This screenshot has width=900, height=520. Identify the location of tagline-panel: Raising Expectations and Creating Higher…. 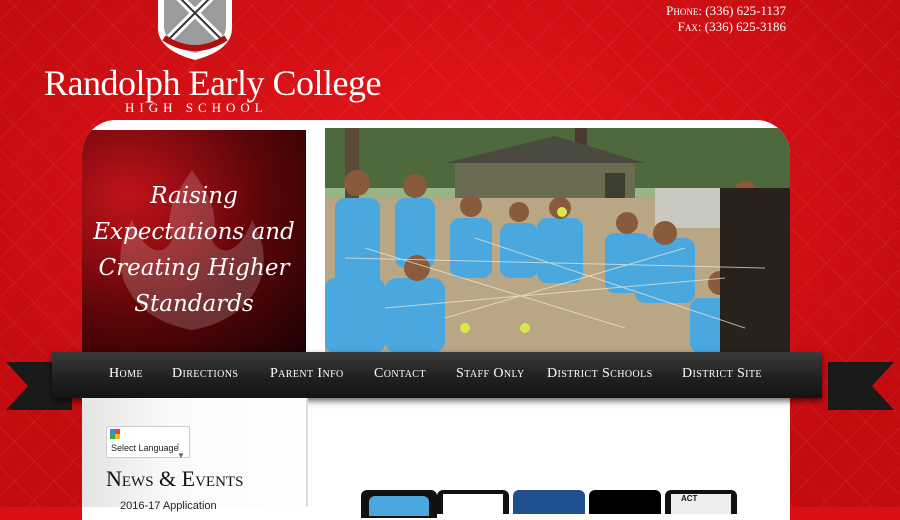
(194, 241).